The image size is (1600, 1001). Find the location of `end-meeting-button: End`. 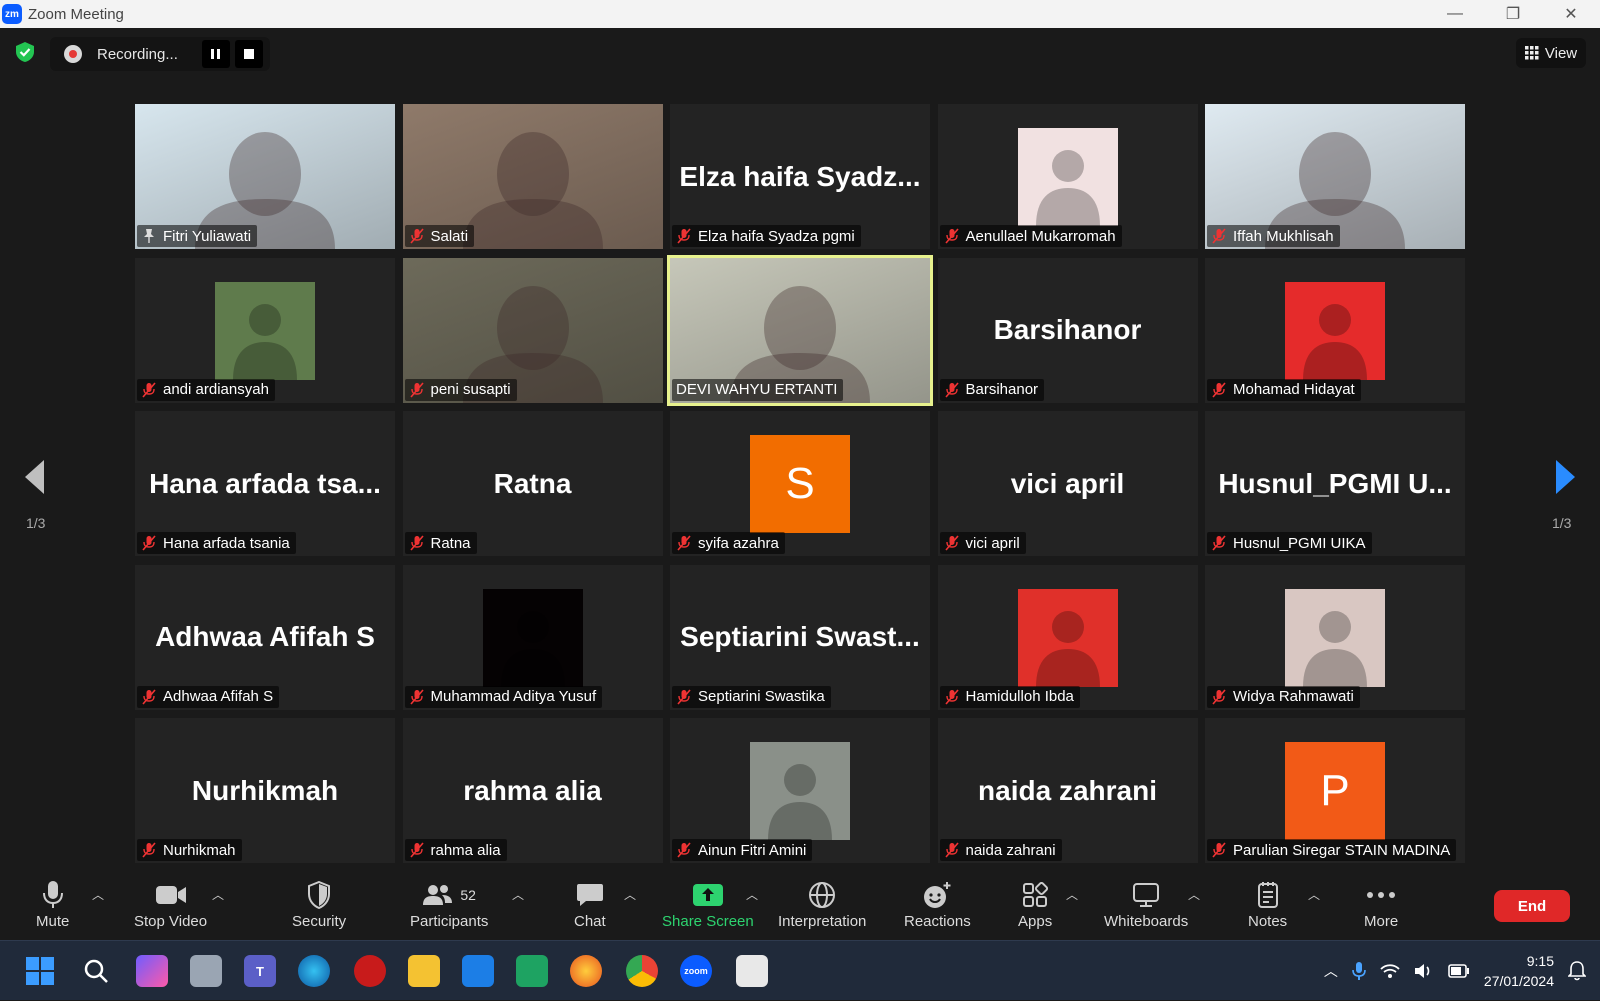

end-meeting-button: End is located at coordinates (1532, 906).